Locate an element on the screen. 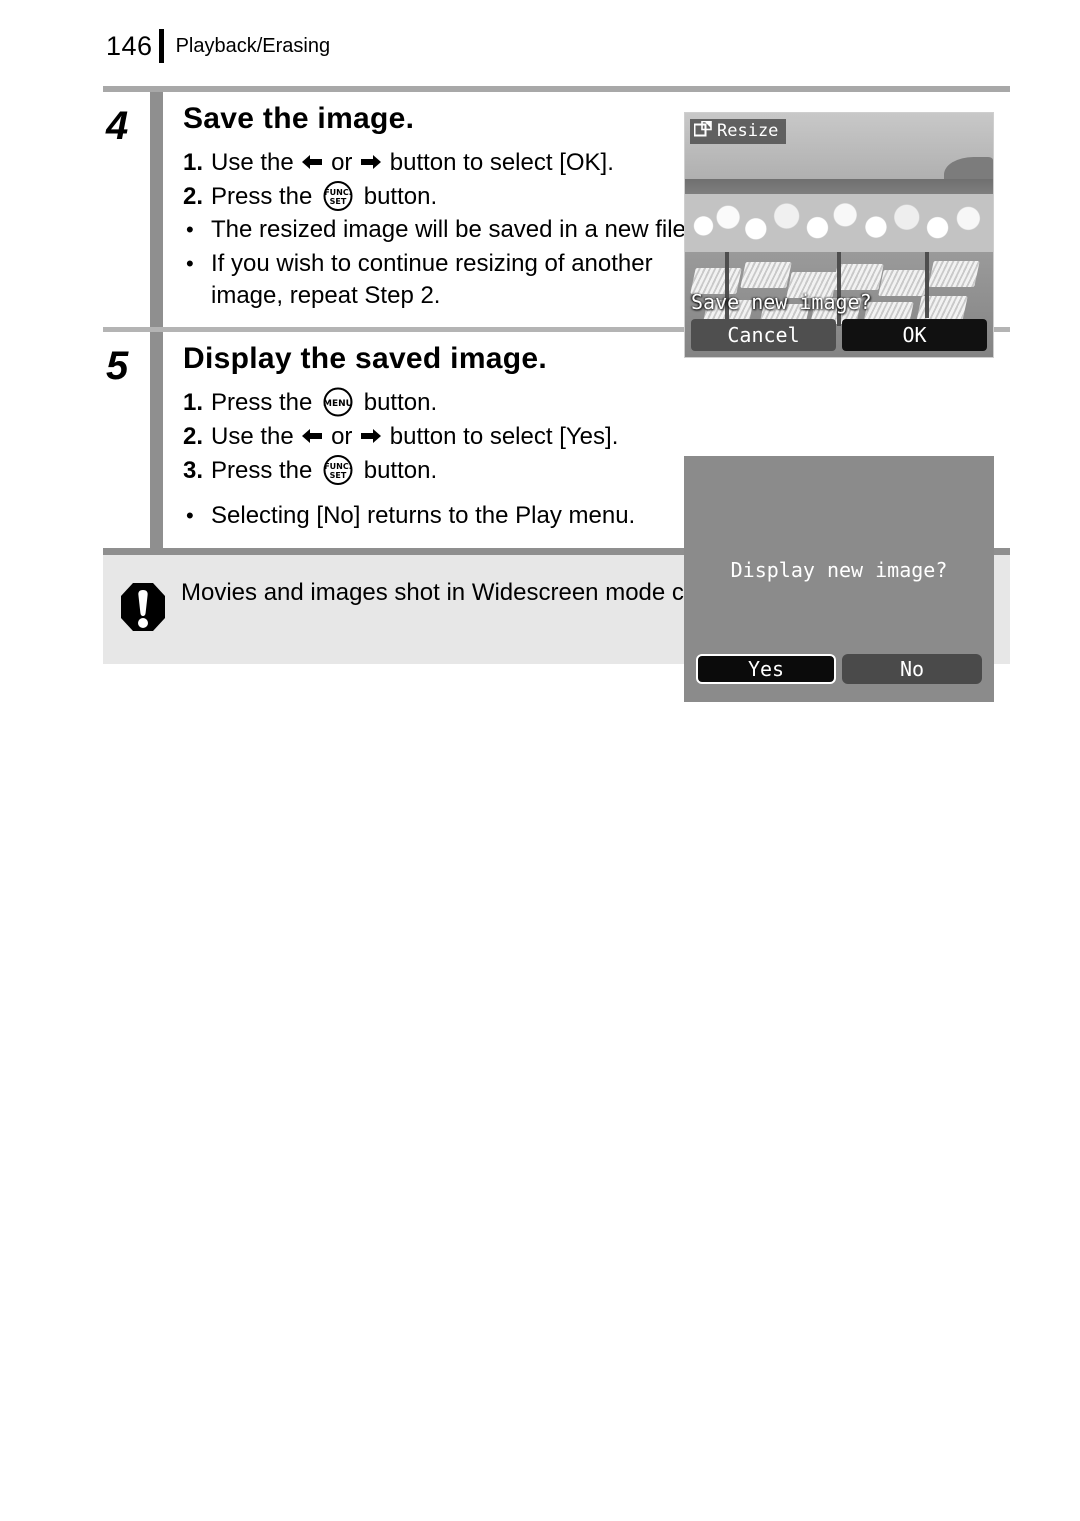 The height and width of the screenshot is (1521, 1080). instruction-text: Use the or button to select [OK]. is located at coordinates (461, 163).